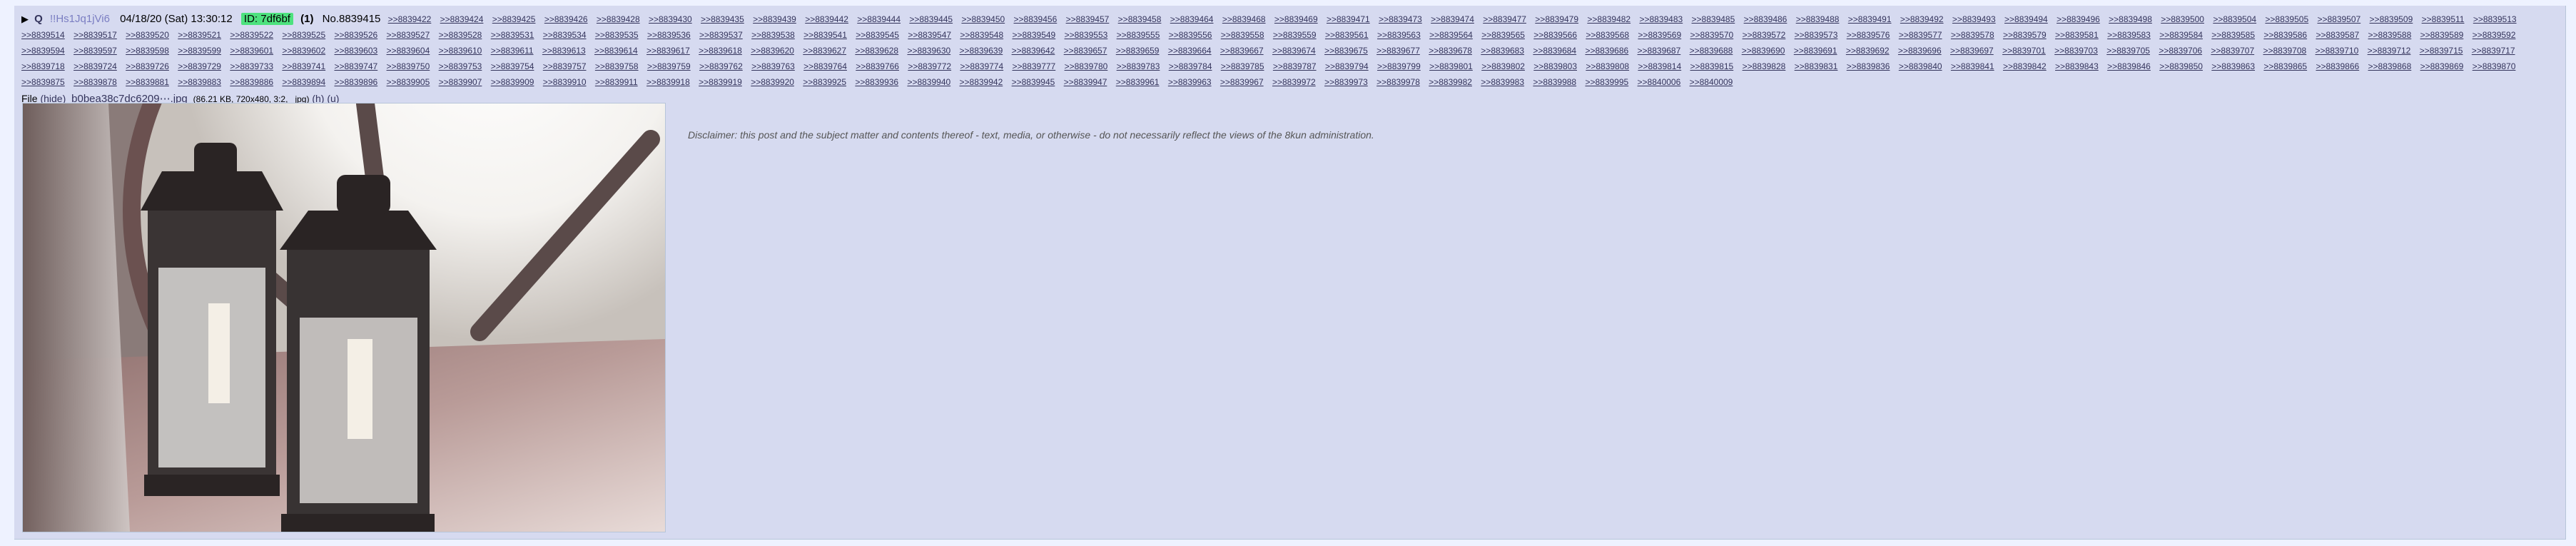 The height and width of the screenshot is (546, 2576). I want to click on reply-link: >>8839866, so click(2337, 66).